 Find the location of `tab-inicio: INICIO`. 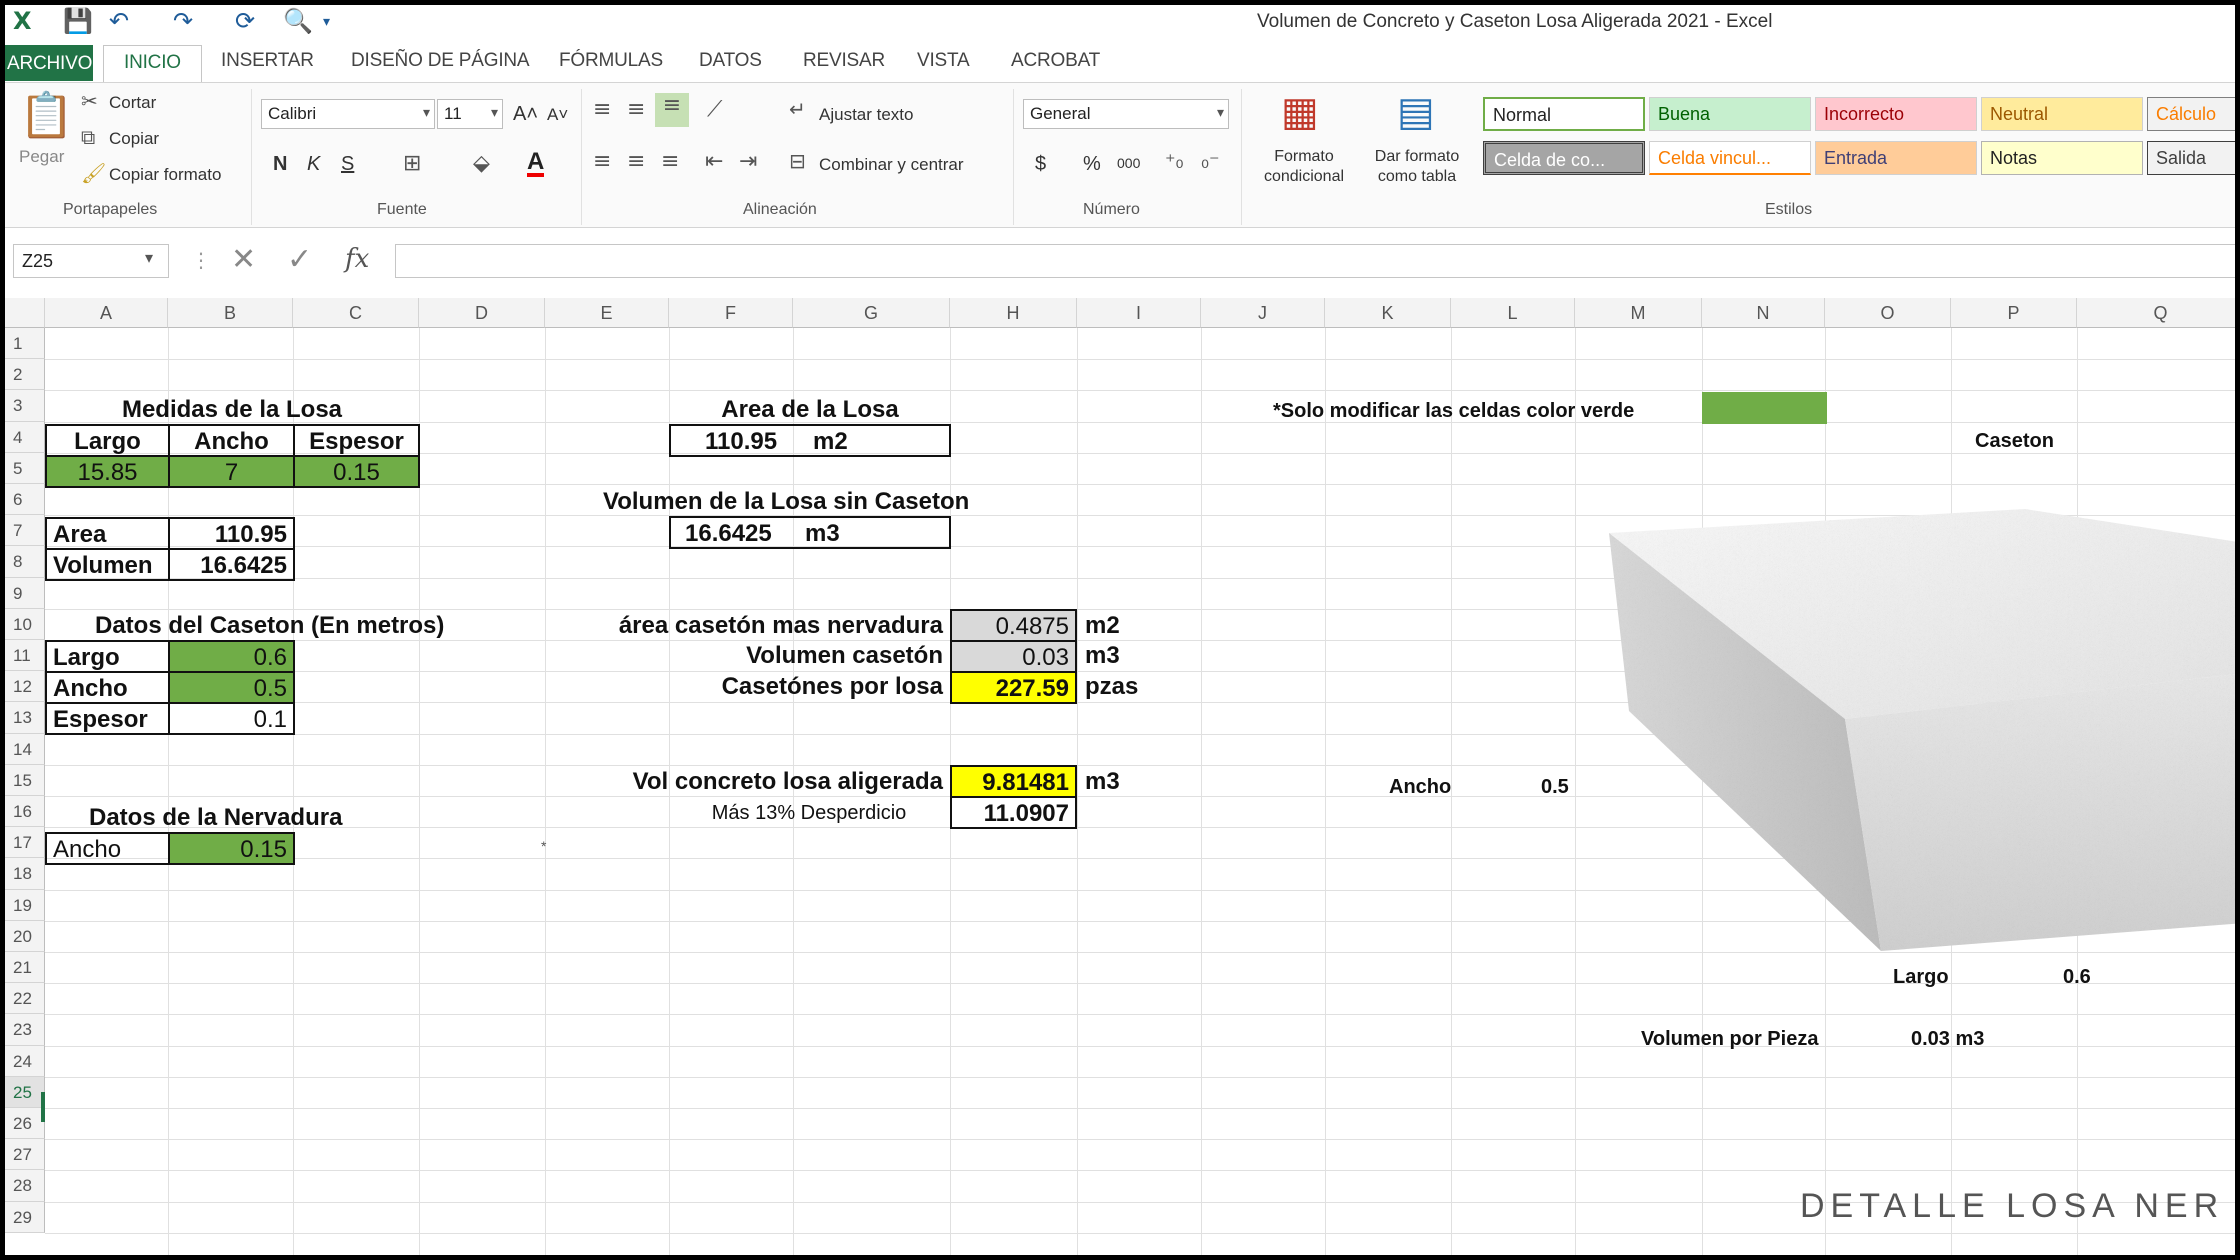

tab-inicio: INICIO is located at coordinates (152, 64).